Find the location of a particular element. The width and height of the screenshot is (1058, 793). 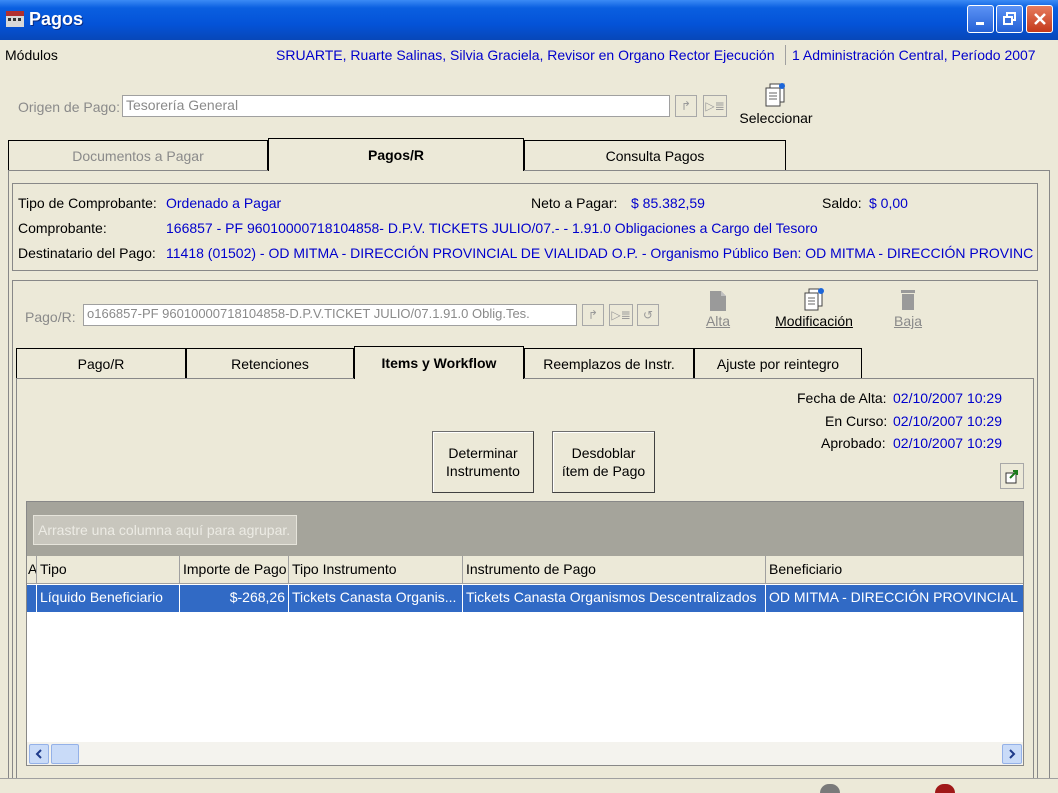

pago-list-button: ▷≣ is located at coordinates (621, 315).